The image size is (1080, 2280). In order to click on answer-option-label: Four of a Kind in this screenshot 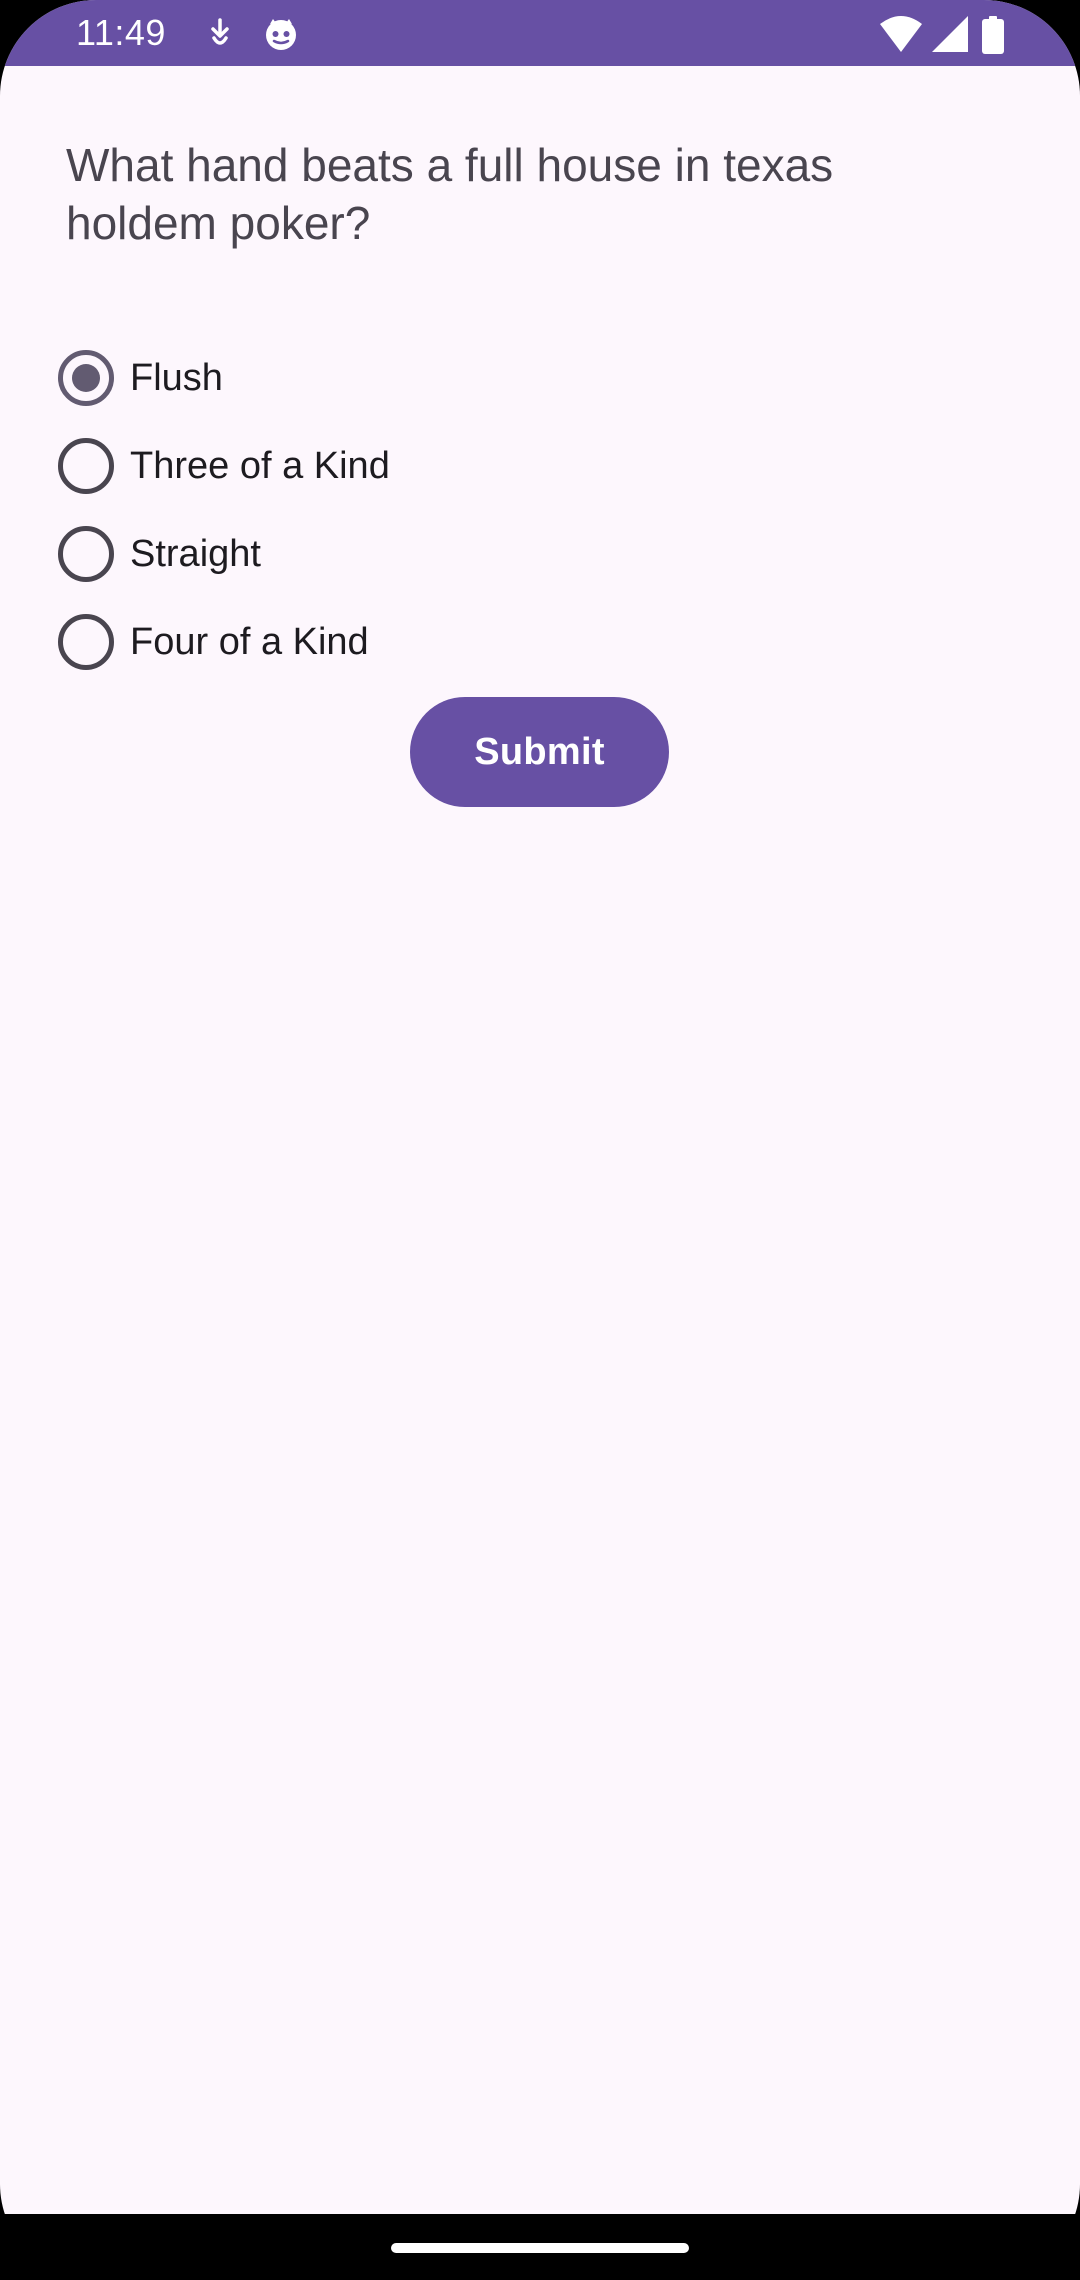, I will do `click(249, 642)`.